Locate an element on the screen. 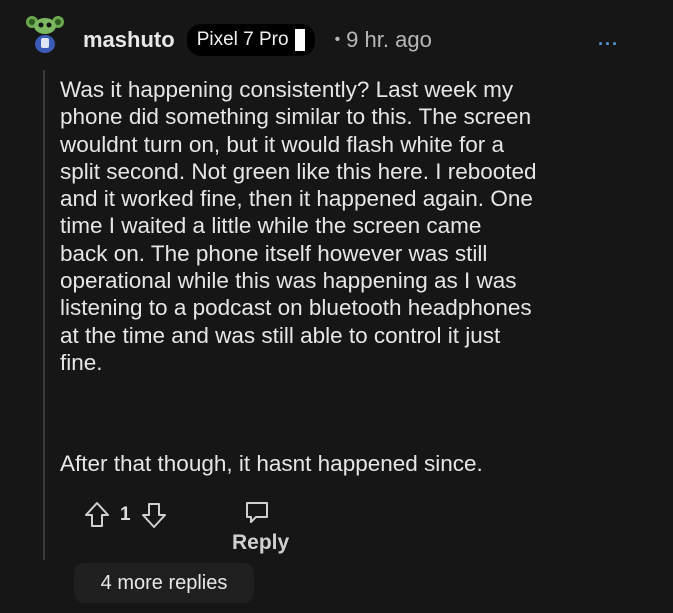 The height and width of the screenshot is (613, 673). upvote-button is located at coordinates (97, 515).